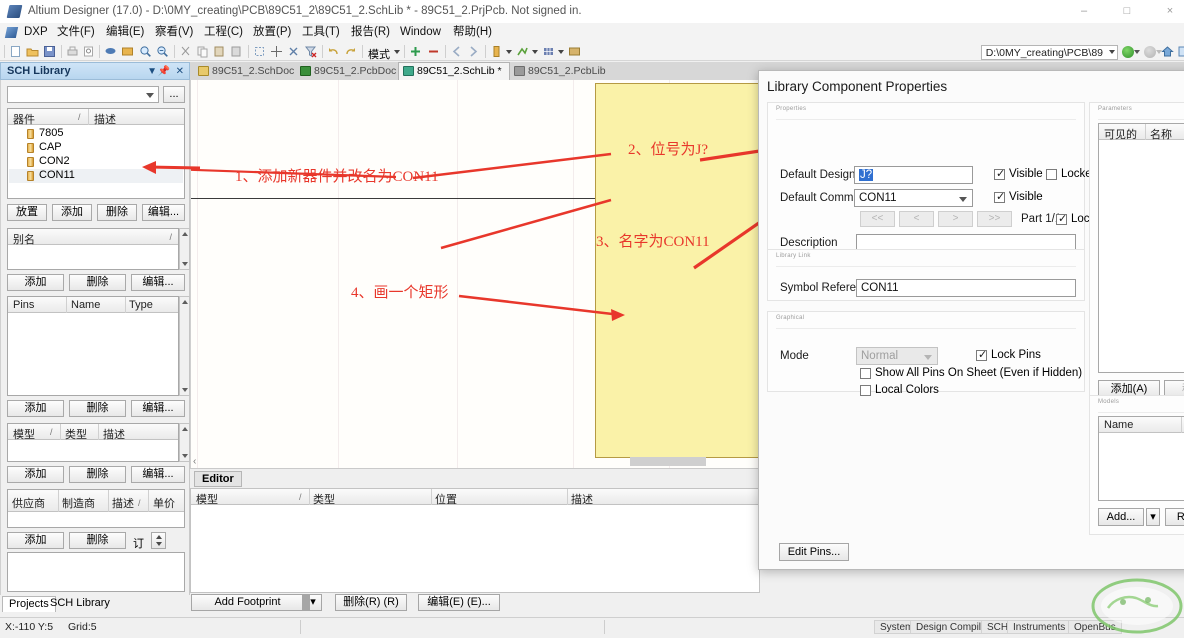 This screenshot has width=1184, height=638. What do you see at coordinates (397, 52) in the screenshot?
I see `mode-dropdown-caret` at bounding box center [397, 52].